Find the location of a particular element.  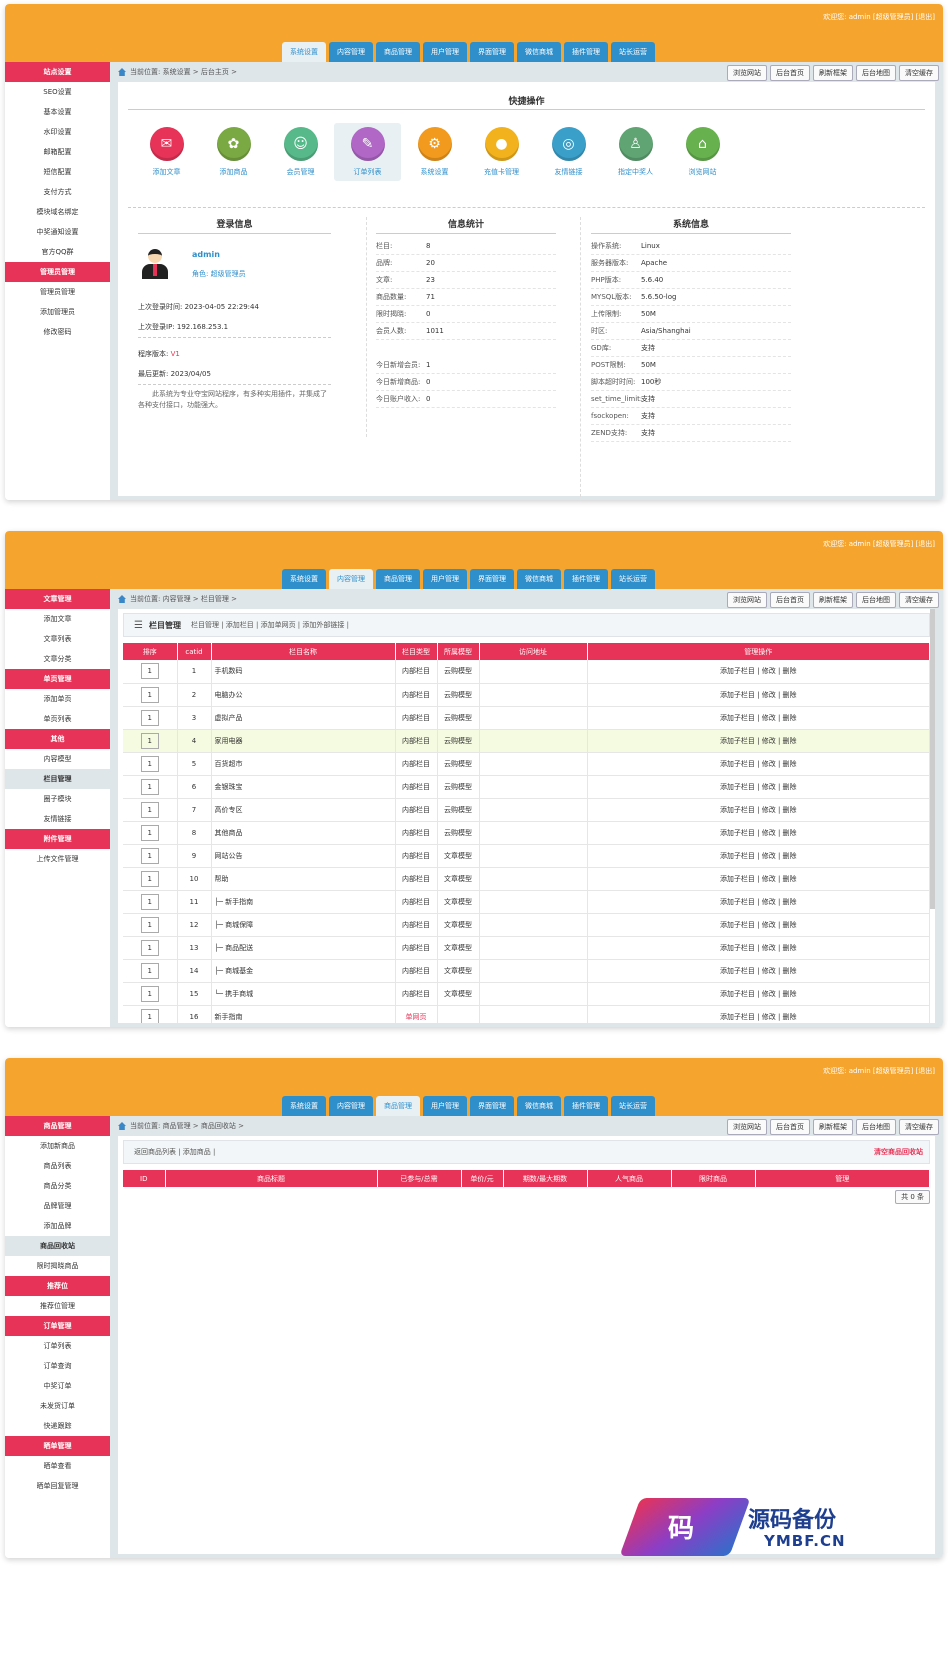

quick-op: ♙ 指定中奖人 is located at coordinates (635, 154).